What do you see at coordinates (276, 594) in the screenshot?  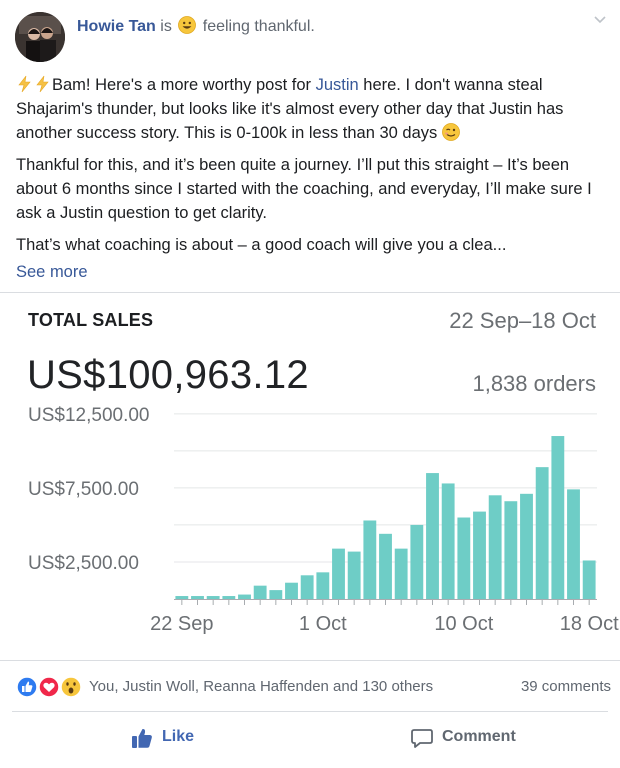 I see `bar-28-sep` at bounding box center [276, 594].